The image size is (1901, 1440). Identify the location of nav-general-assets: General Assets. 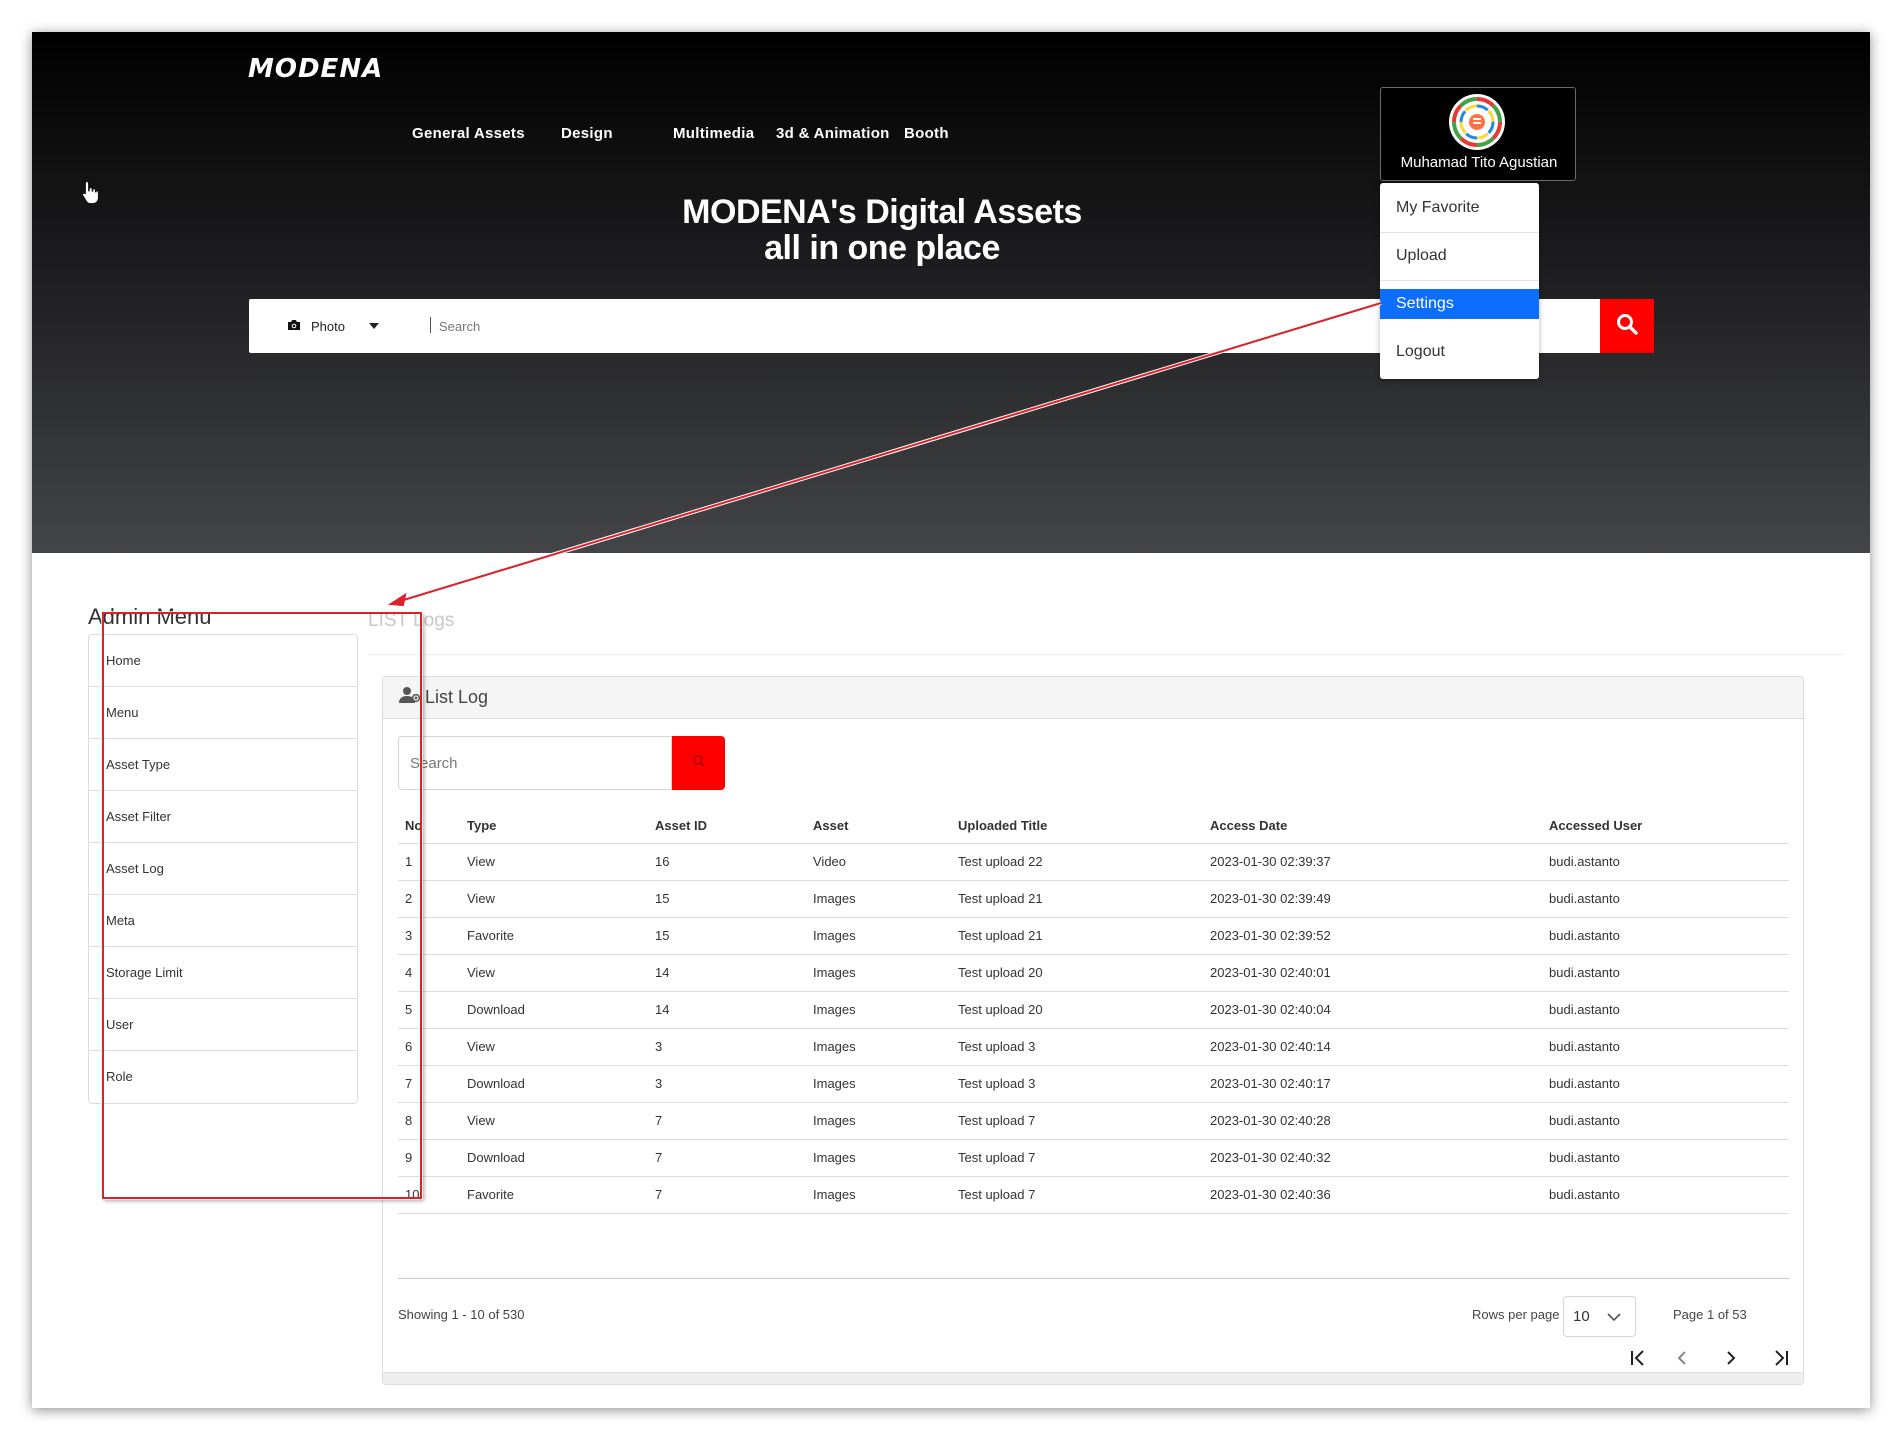
(468, 133).